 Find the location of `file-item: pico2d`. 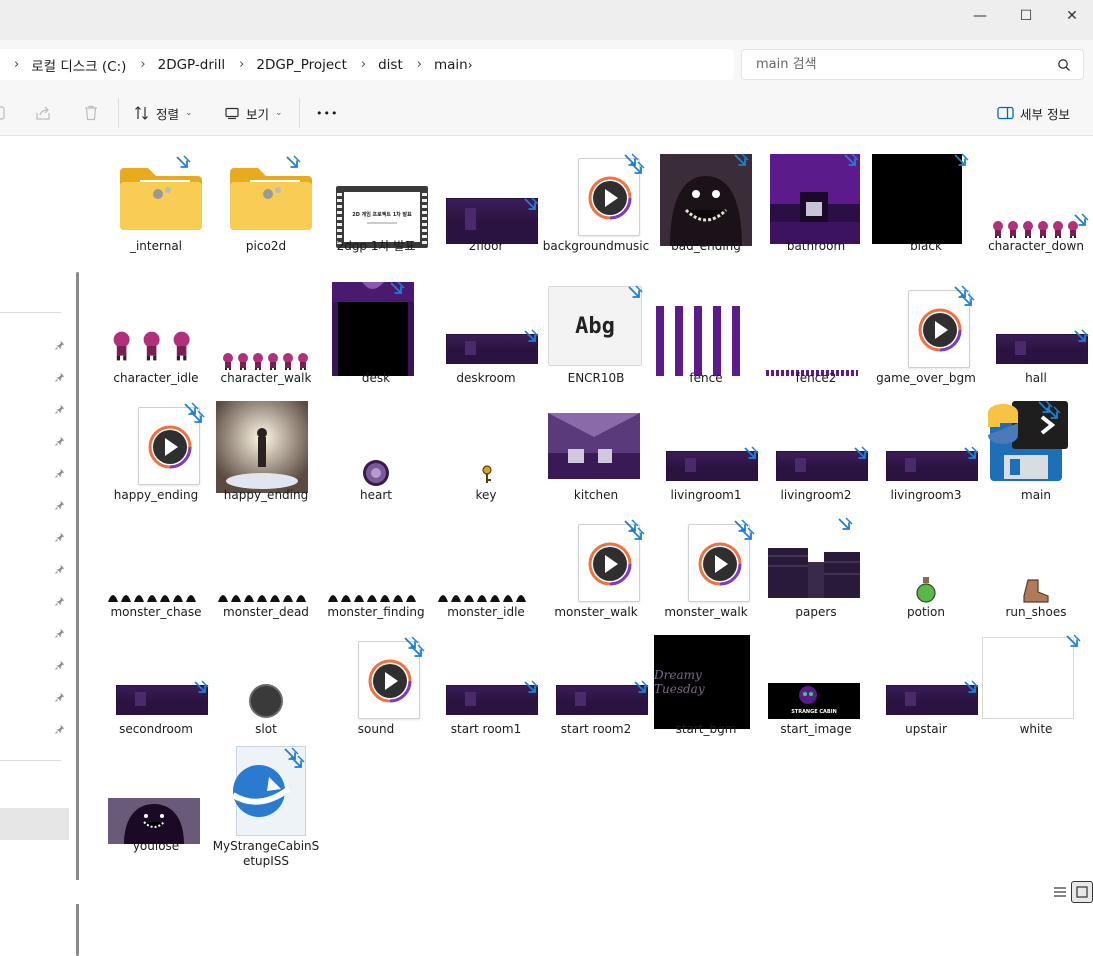

file-item: pico2d is located at coordinates (266, 202).